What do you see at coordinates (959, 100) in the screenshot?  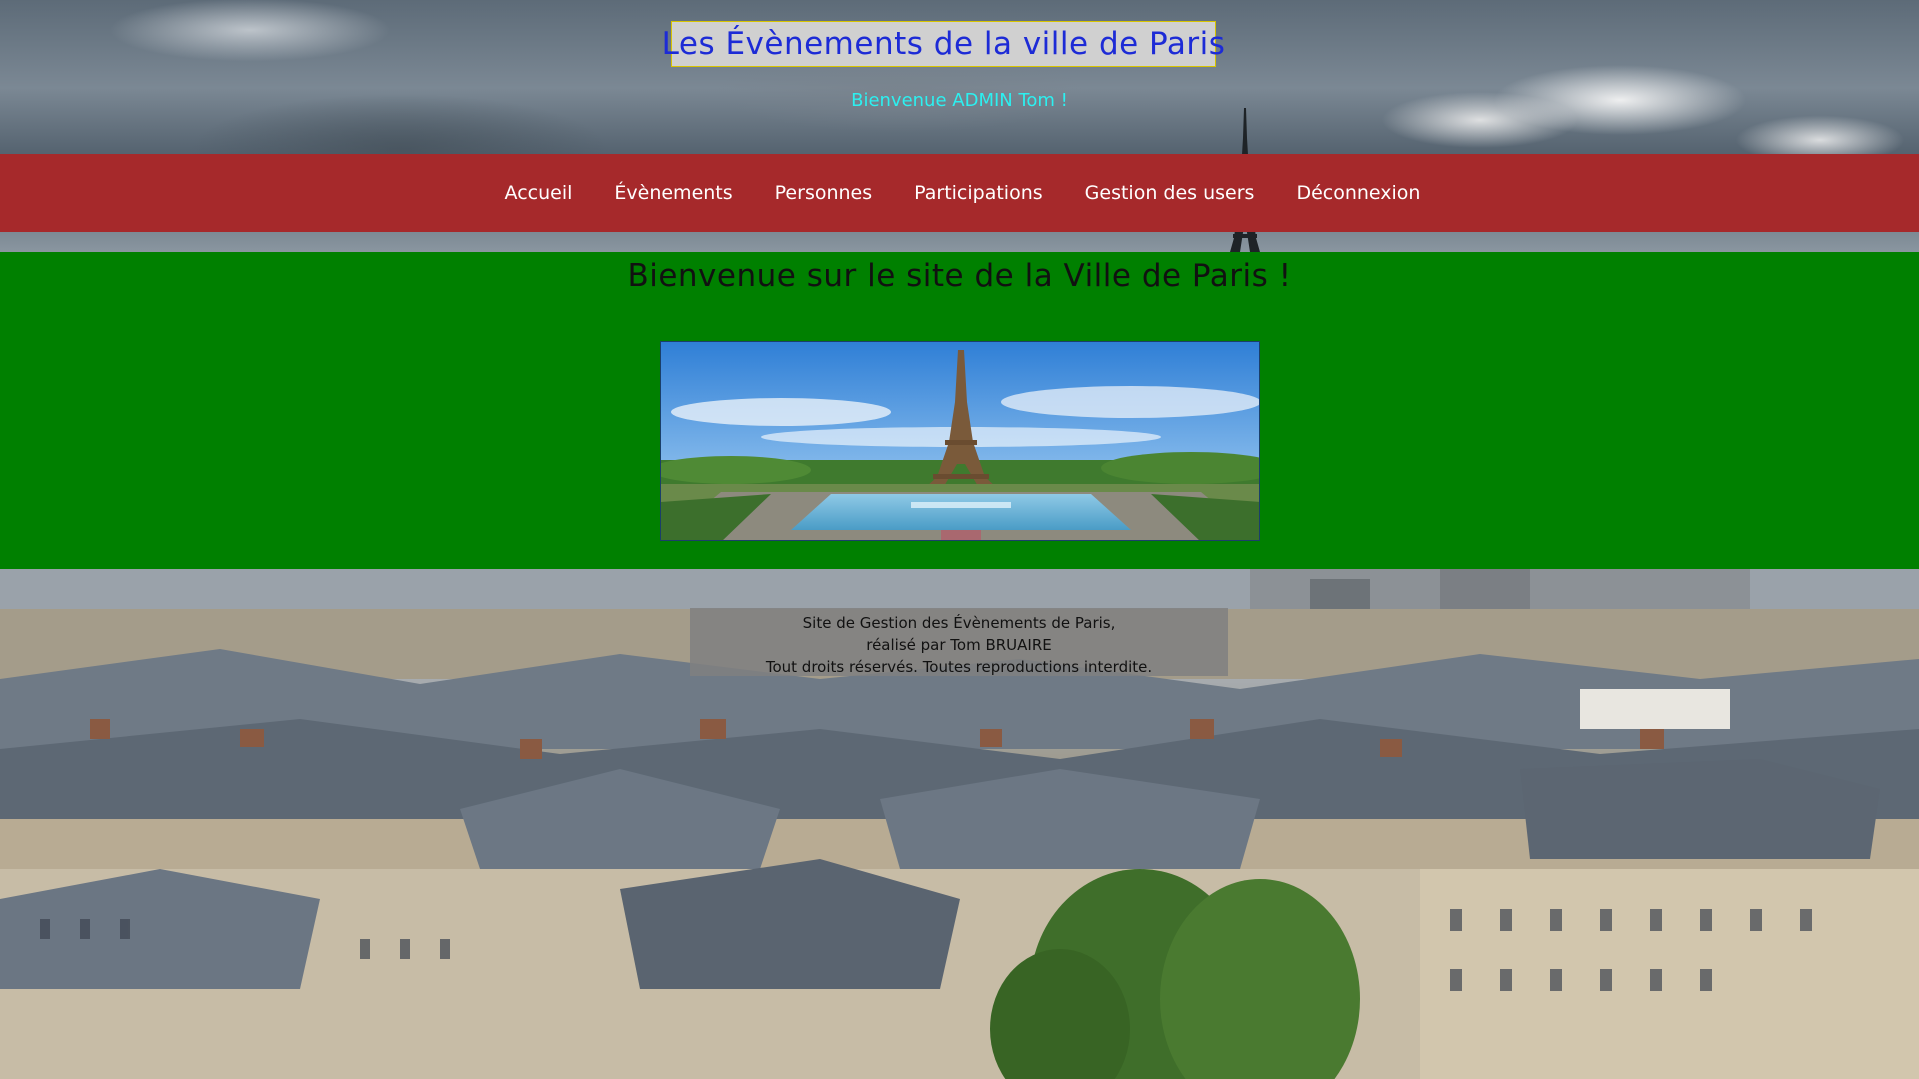 I see `welcome-user-message: Bienvenue ADMIN Tom !` at bounding box center [959, 100].